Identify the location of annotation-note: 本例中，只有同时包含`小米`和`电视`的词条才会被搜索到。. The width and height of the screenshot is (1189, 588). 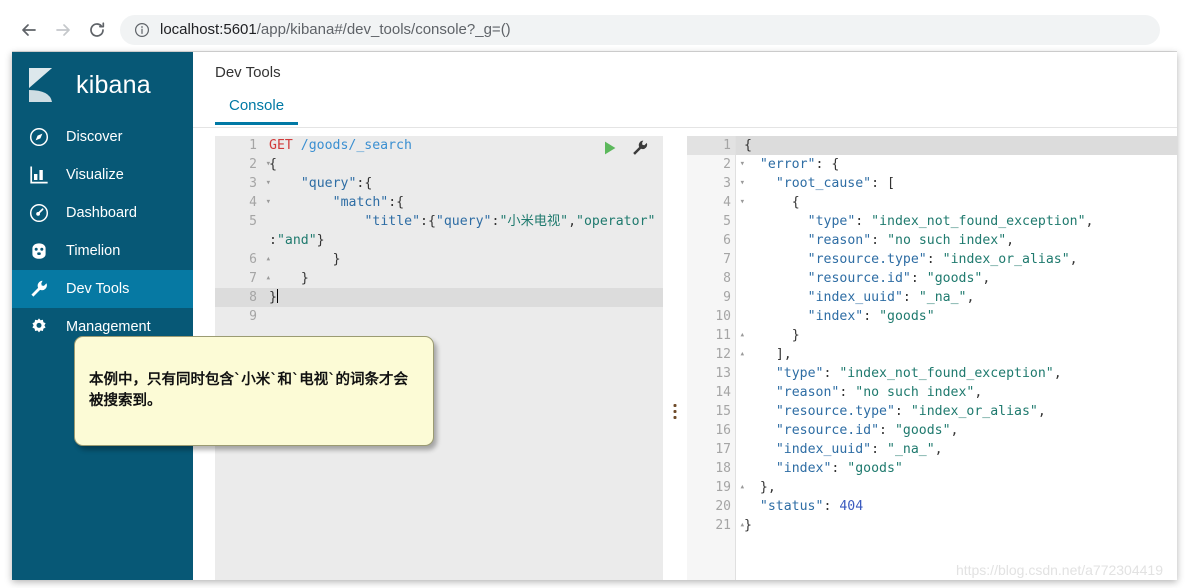
(254, 391).